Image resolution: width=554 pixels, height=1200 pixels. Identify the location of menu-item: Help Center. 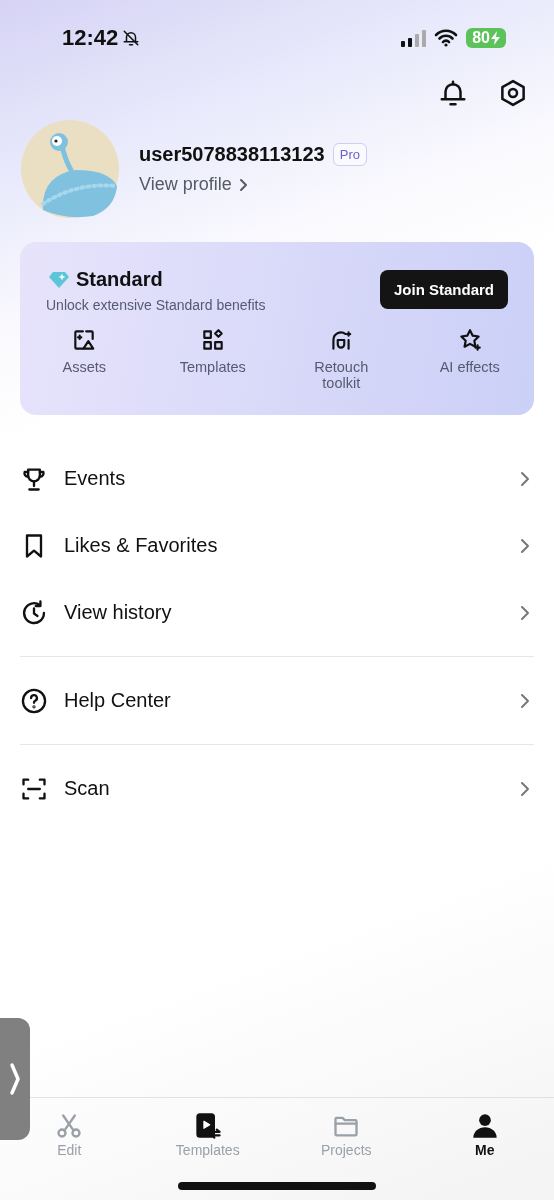
(277, 700).